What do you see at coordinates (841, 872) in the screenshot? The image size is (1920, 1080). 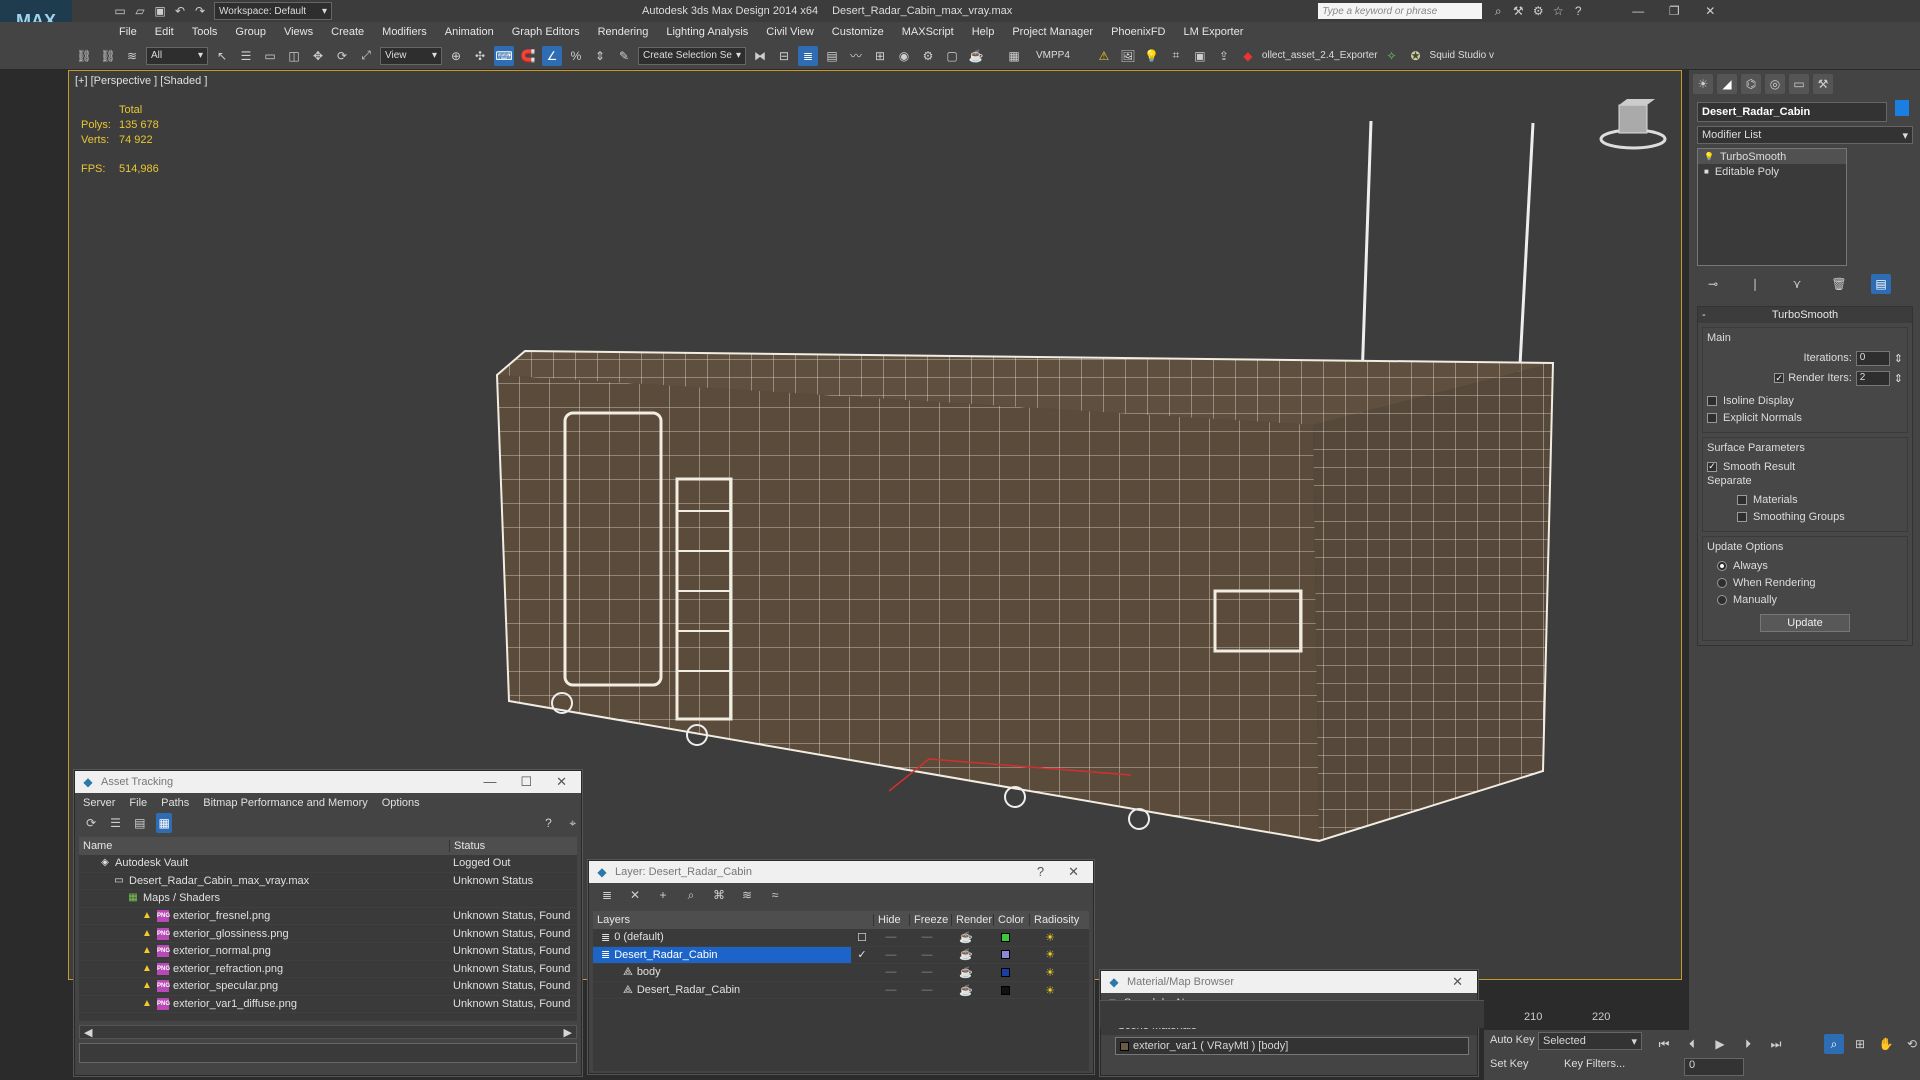 I see `layer-titlebar: ◆ Layer: Desert_Radar_Cabin ? ✕` at bounding box center [841, 872].